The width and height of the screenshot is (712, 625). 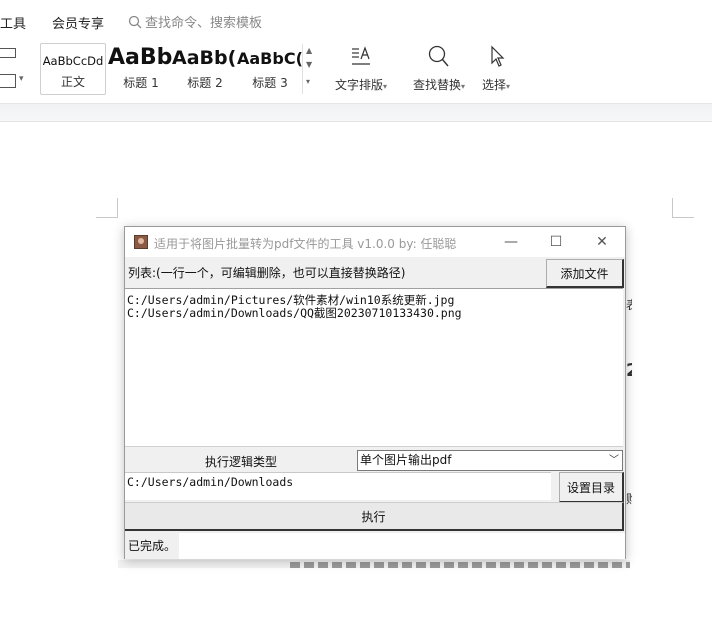 What do you see at coordinates (406, 460) in the screenshot?
I see `logic-type-value: 单个图片输出pdf` at bounding box center [406, 460].